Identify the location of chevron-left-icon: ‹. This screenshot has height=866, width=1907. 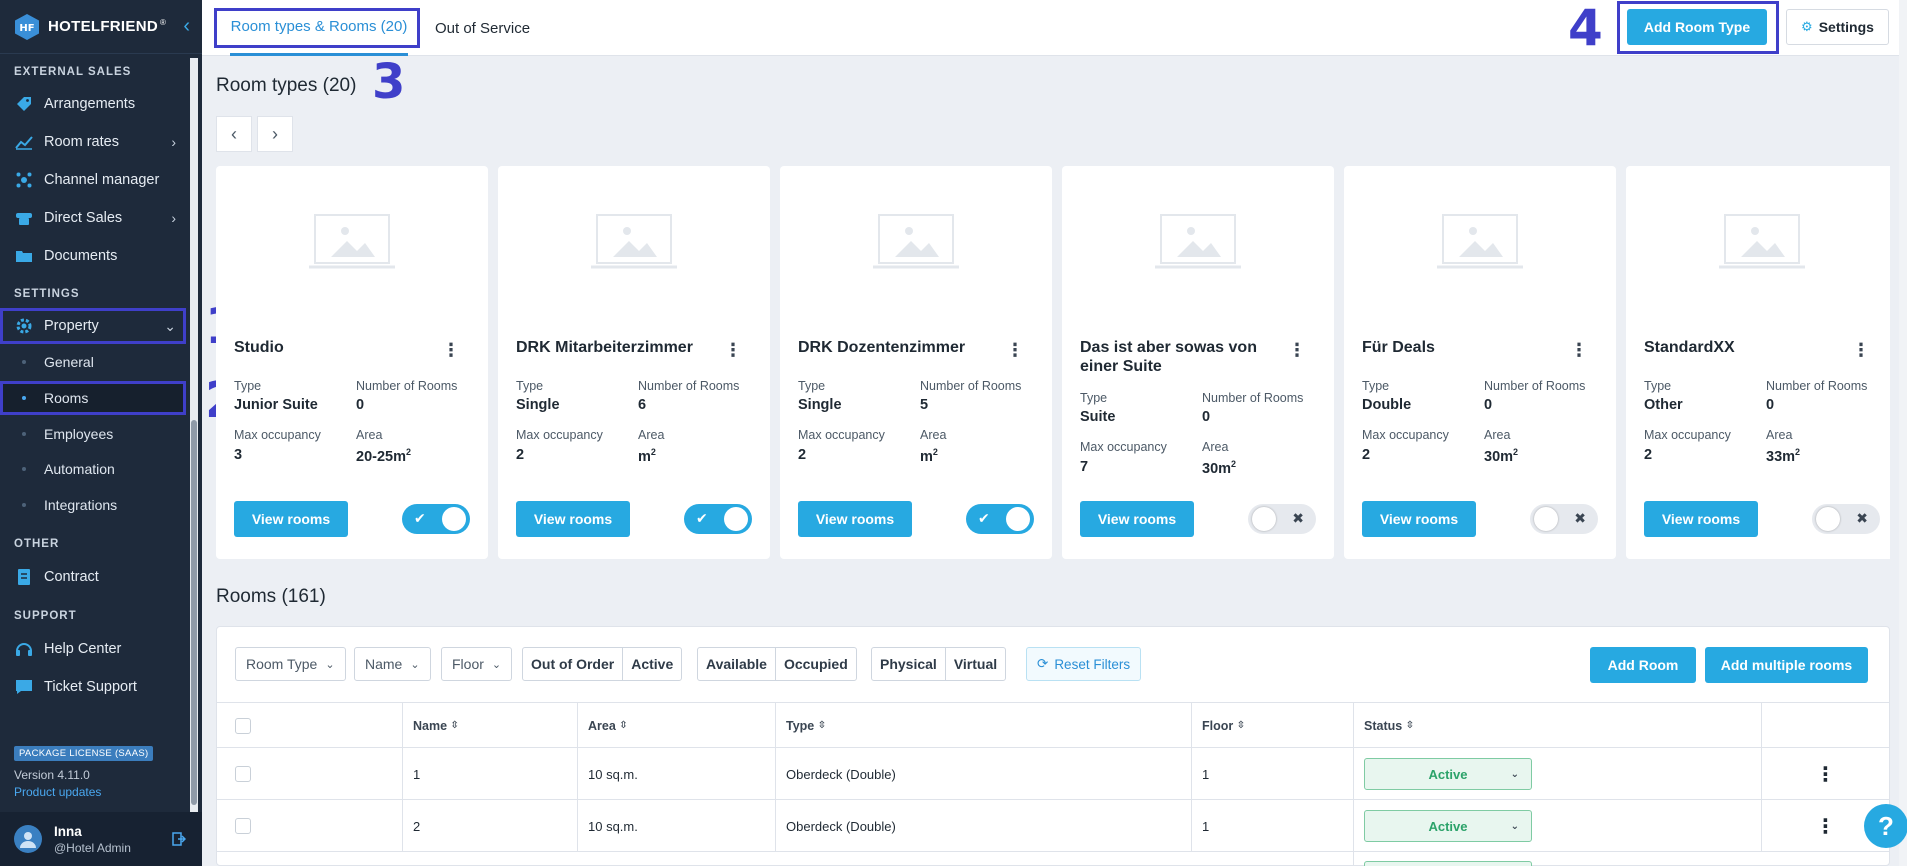
(234, 133).